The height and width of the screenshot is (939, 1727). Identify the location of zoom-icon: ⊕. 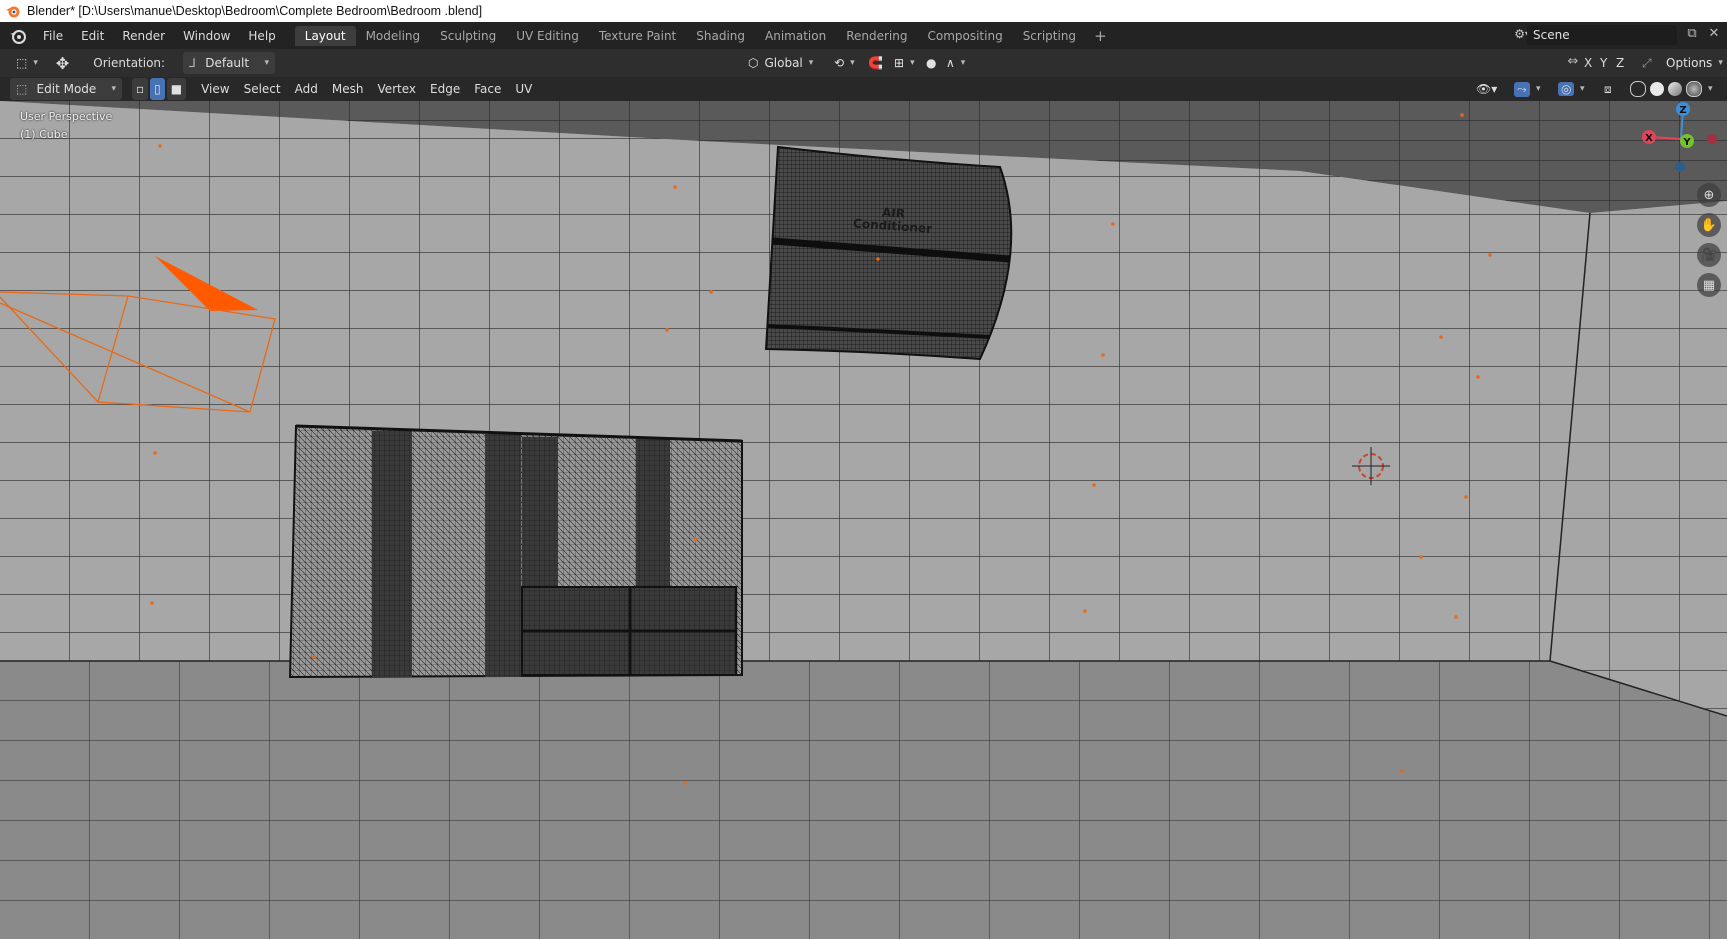
(1709, 195).